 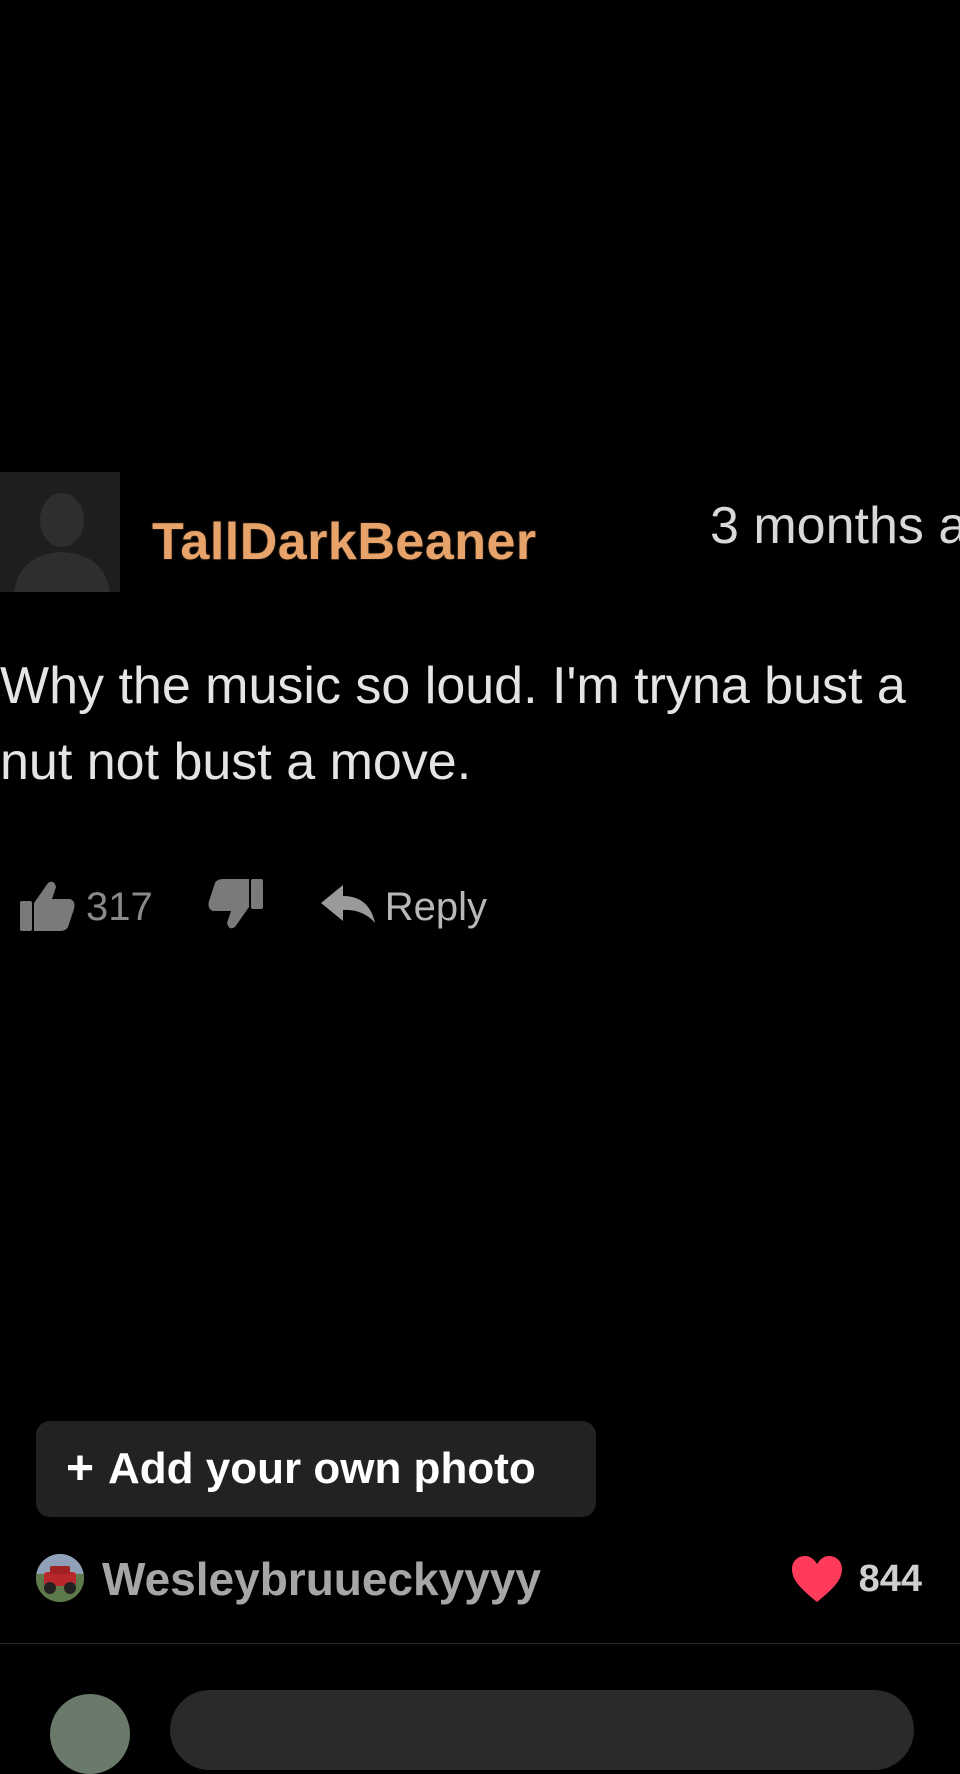 What do you see at coordinates (236, 907) in the screenshot?
I see `thumbs-down-icon` at bounding box center [236, 907].